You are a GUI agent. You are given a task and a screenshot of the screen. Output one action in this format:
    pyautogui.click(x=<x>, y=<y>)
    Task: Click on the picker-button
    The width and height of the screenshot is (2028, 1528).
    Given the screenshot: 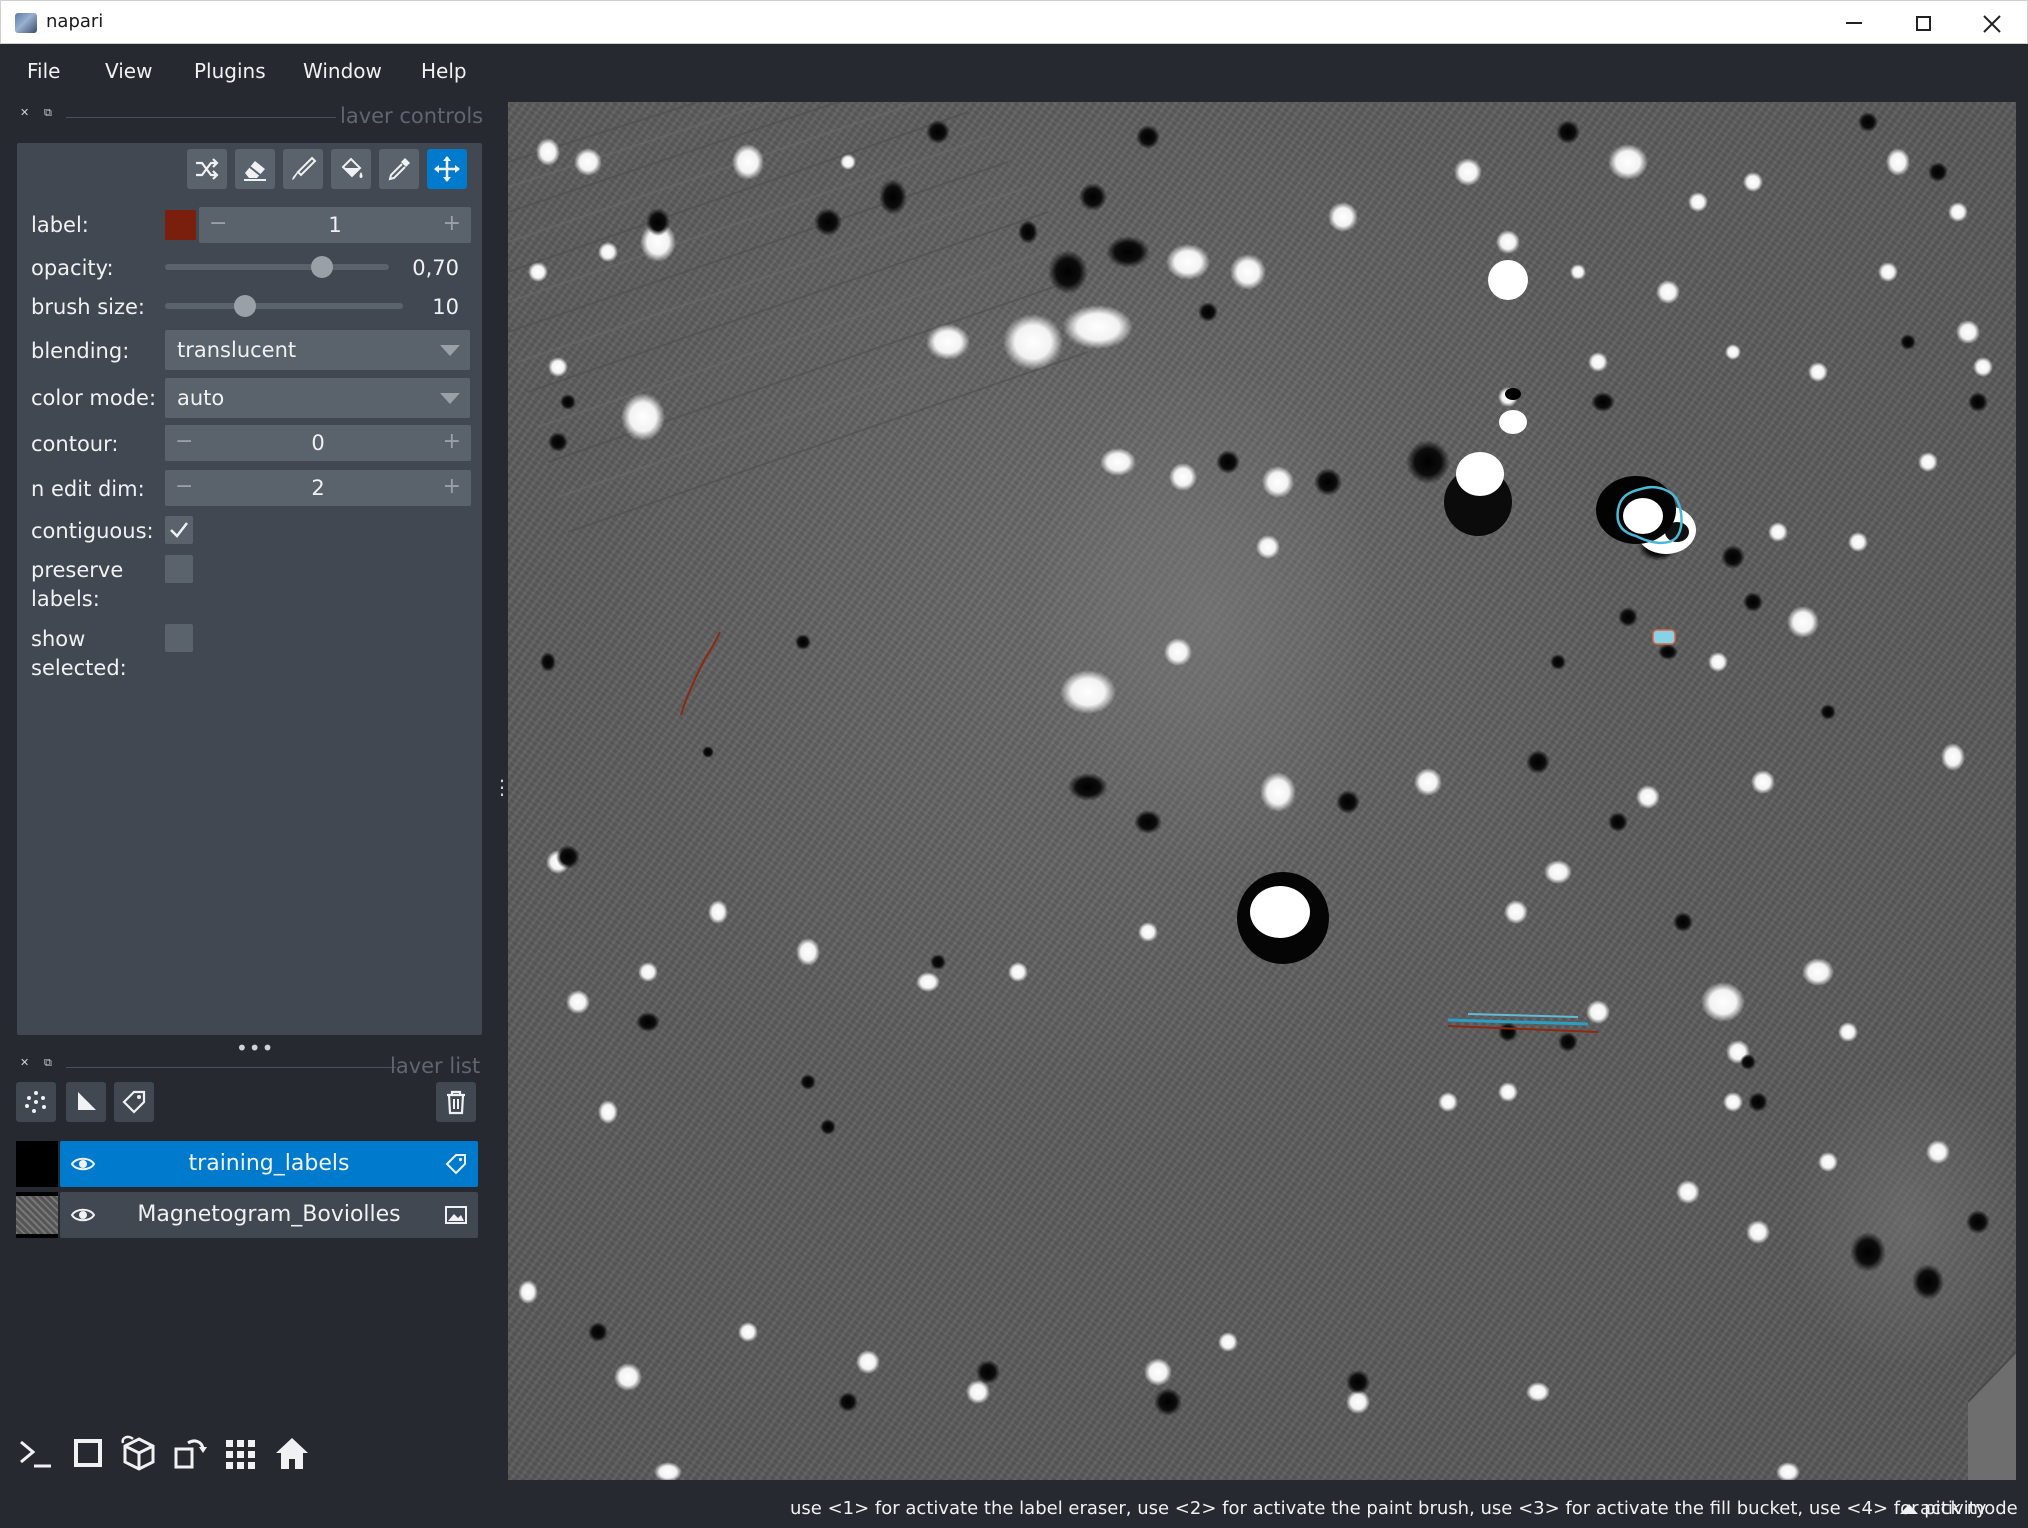 What is the action you would take?
    pyautogui.click(x=399, y=169)
    